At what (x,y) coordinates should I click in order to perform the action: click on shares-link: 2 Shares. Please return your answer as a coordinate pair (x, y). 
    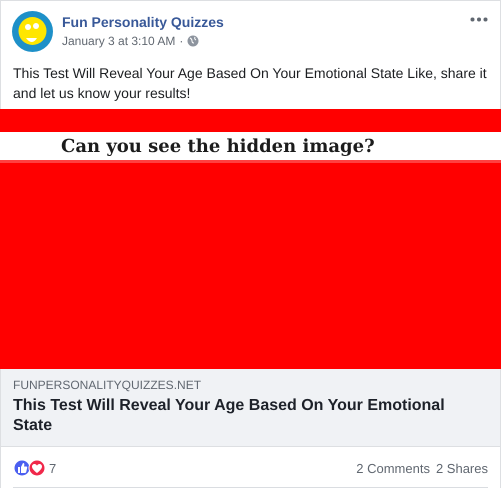
    Looking at the image, I should click on (462, 468).